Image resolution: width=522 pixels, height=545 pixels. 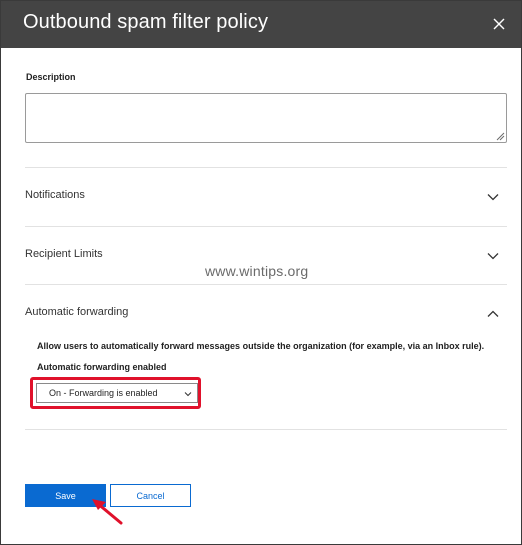 I want to click on forwarding-select: On - Forwarding is enabled, so click(x=117, y=393).